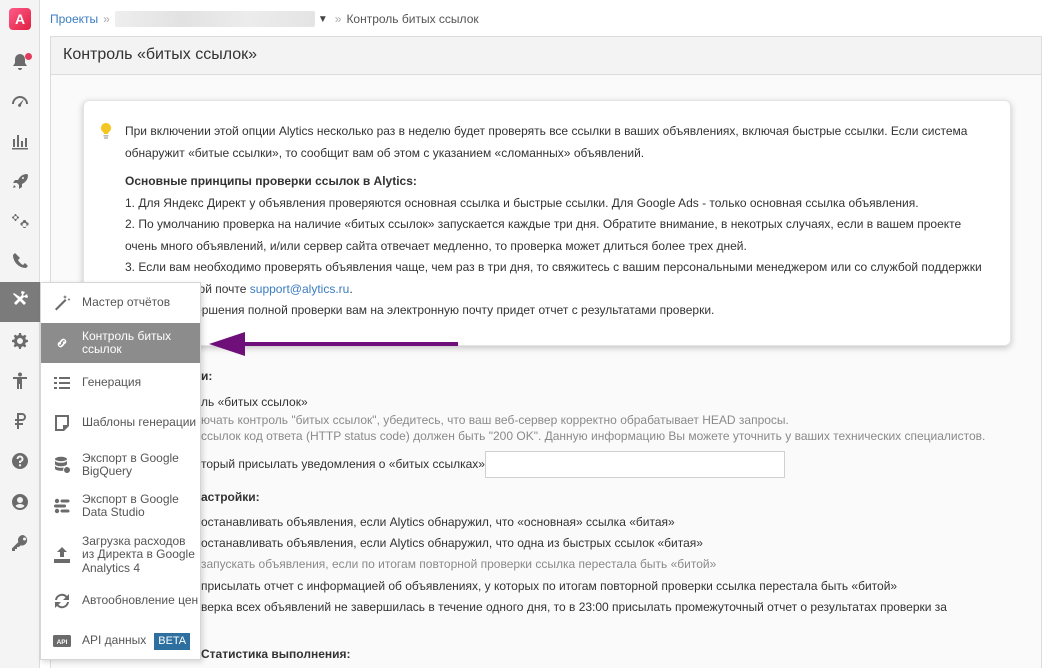 The height and width of the screenshot is (668, 1052). I want to click on speedometer-icon, so click(20, 103).